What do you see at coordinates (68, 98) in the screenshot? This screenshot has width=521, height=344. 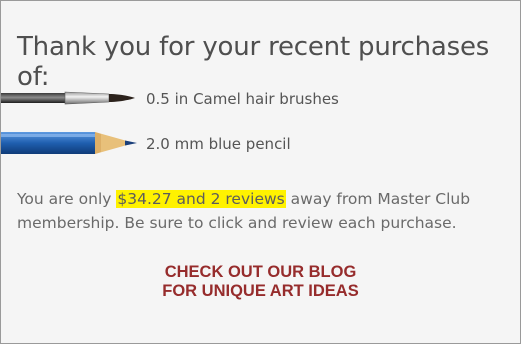 I see `paintbrush-icon` at bounding box center [68, 98].